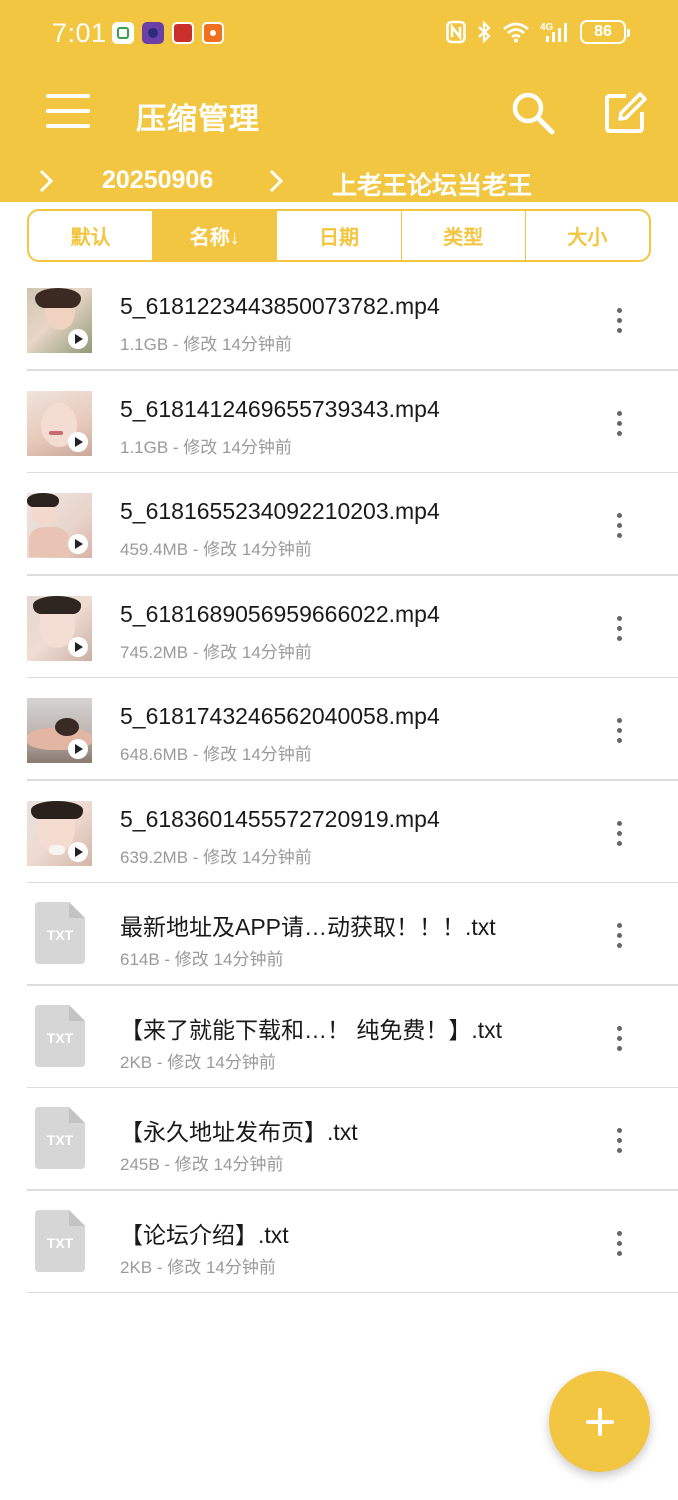  I want to click on camera-app-icon, so click(153, 33).